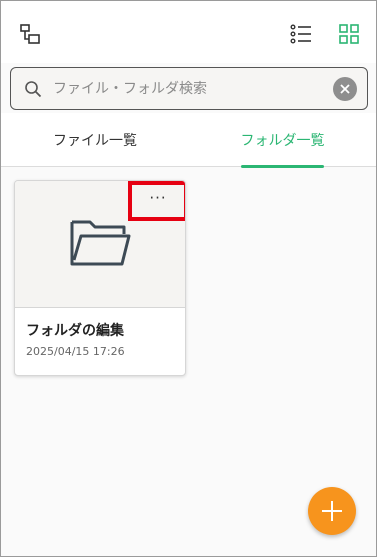  I want to click on add-button, so click(332, 511).